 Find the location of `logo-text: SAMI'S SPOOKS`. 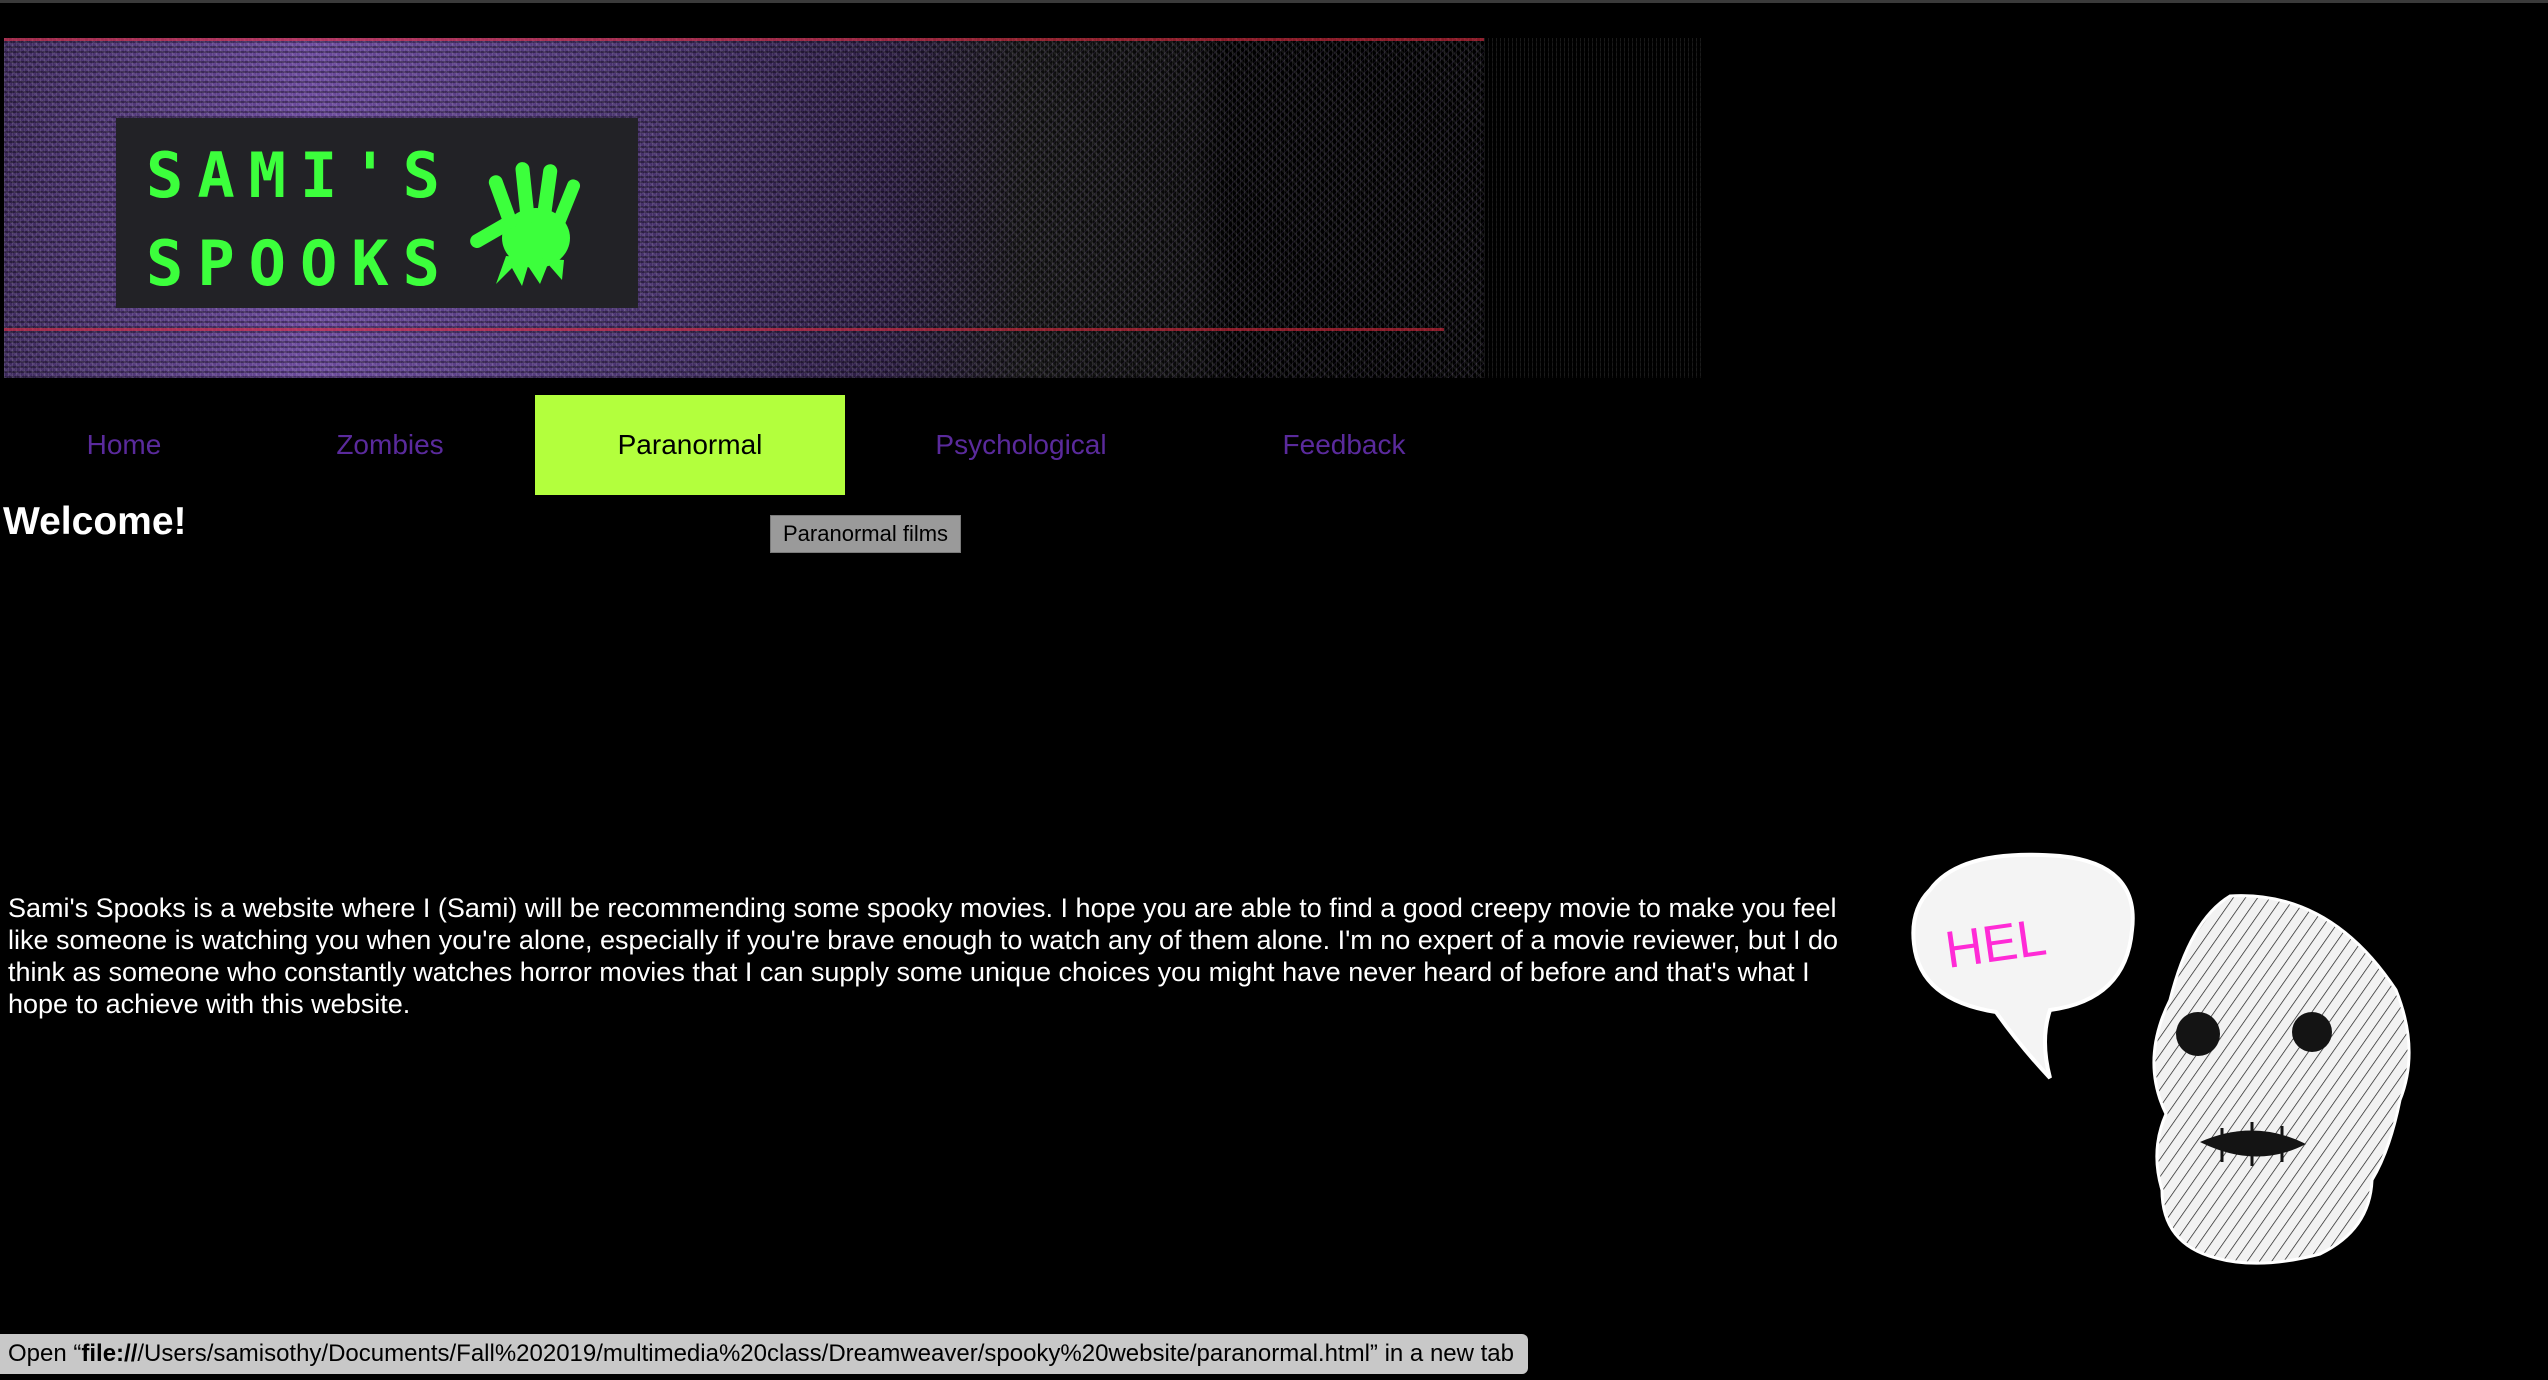

logo-text: SAMI'S SPOOKS is located at coordinates (300, 220).